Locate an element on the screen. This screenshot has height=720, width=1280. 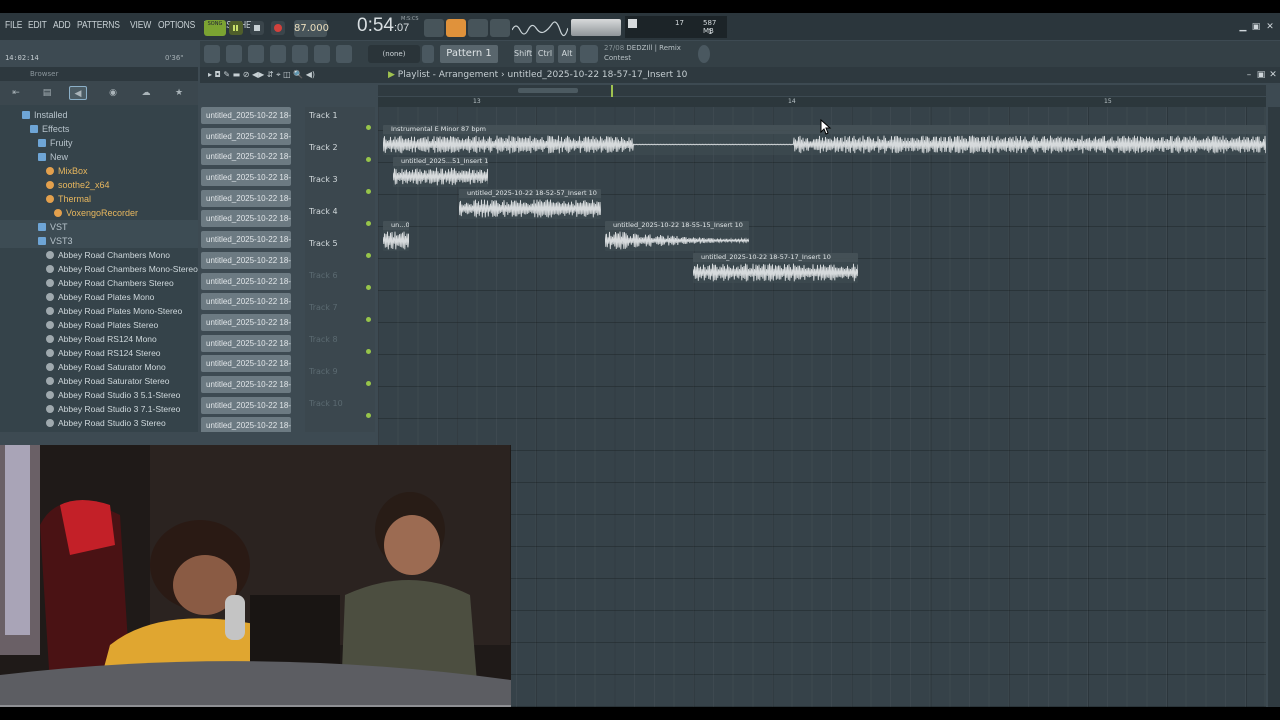
browser-item: Effects is located at coordinates (99, 129).